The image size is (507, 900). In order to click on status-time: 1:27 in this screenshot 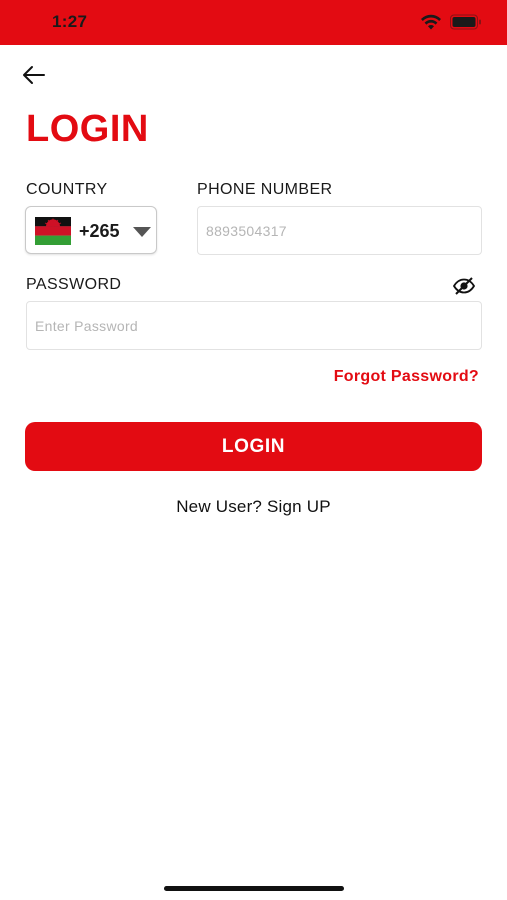, I will do `click(70, 21)`.